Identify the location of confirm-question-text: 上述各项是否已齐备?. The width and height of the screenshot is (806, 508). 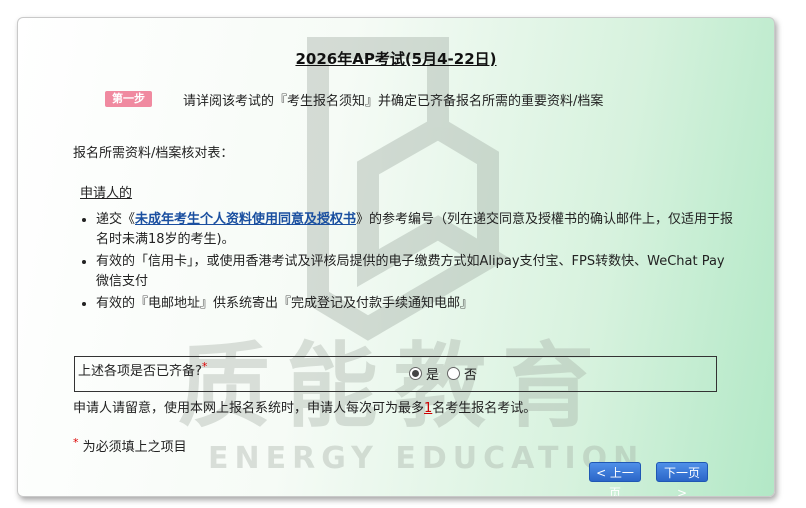
(140, 371).